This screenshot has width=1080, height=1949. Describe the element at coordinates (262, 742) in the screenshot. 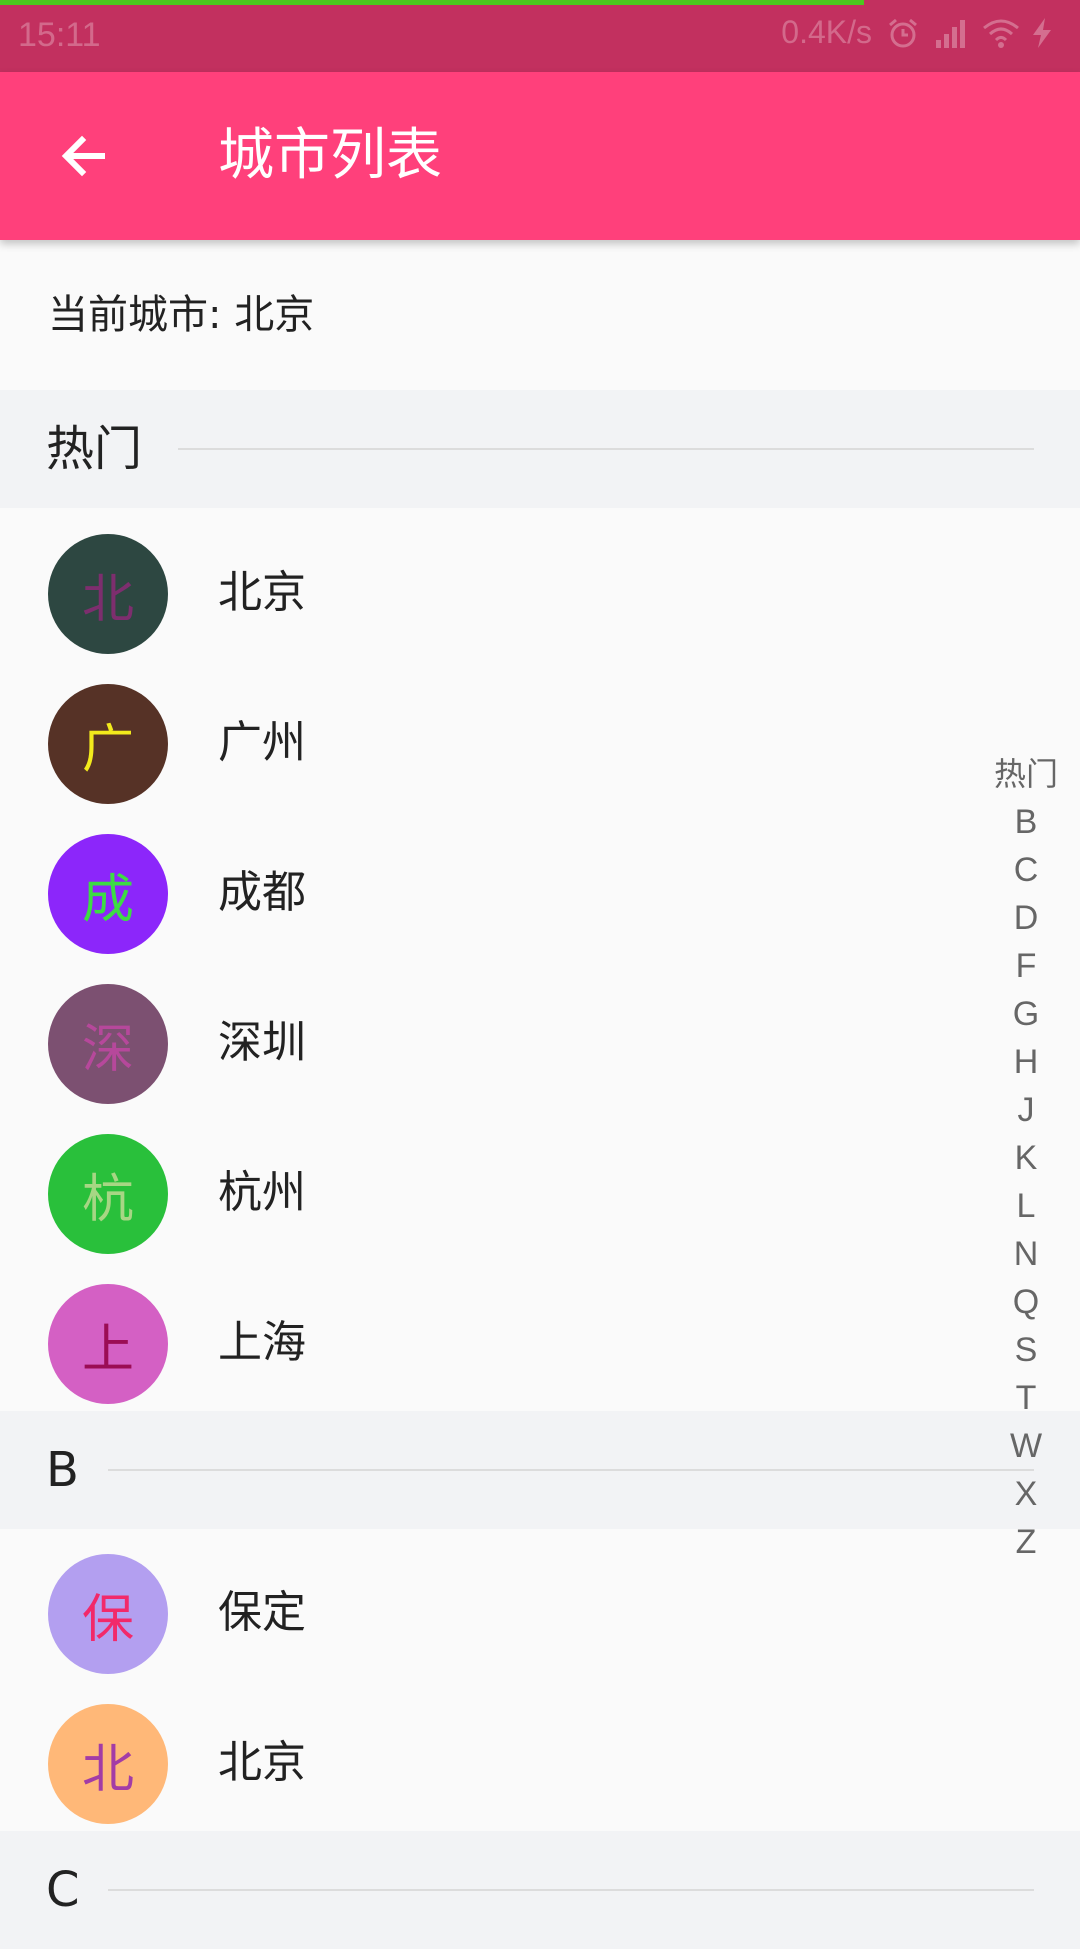

I see `city-name: 广州` at that location.